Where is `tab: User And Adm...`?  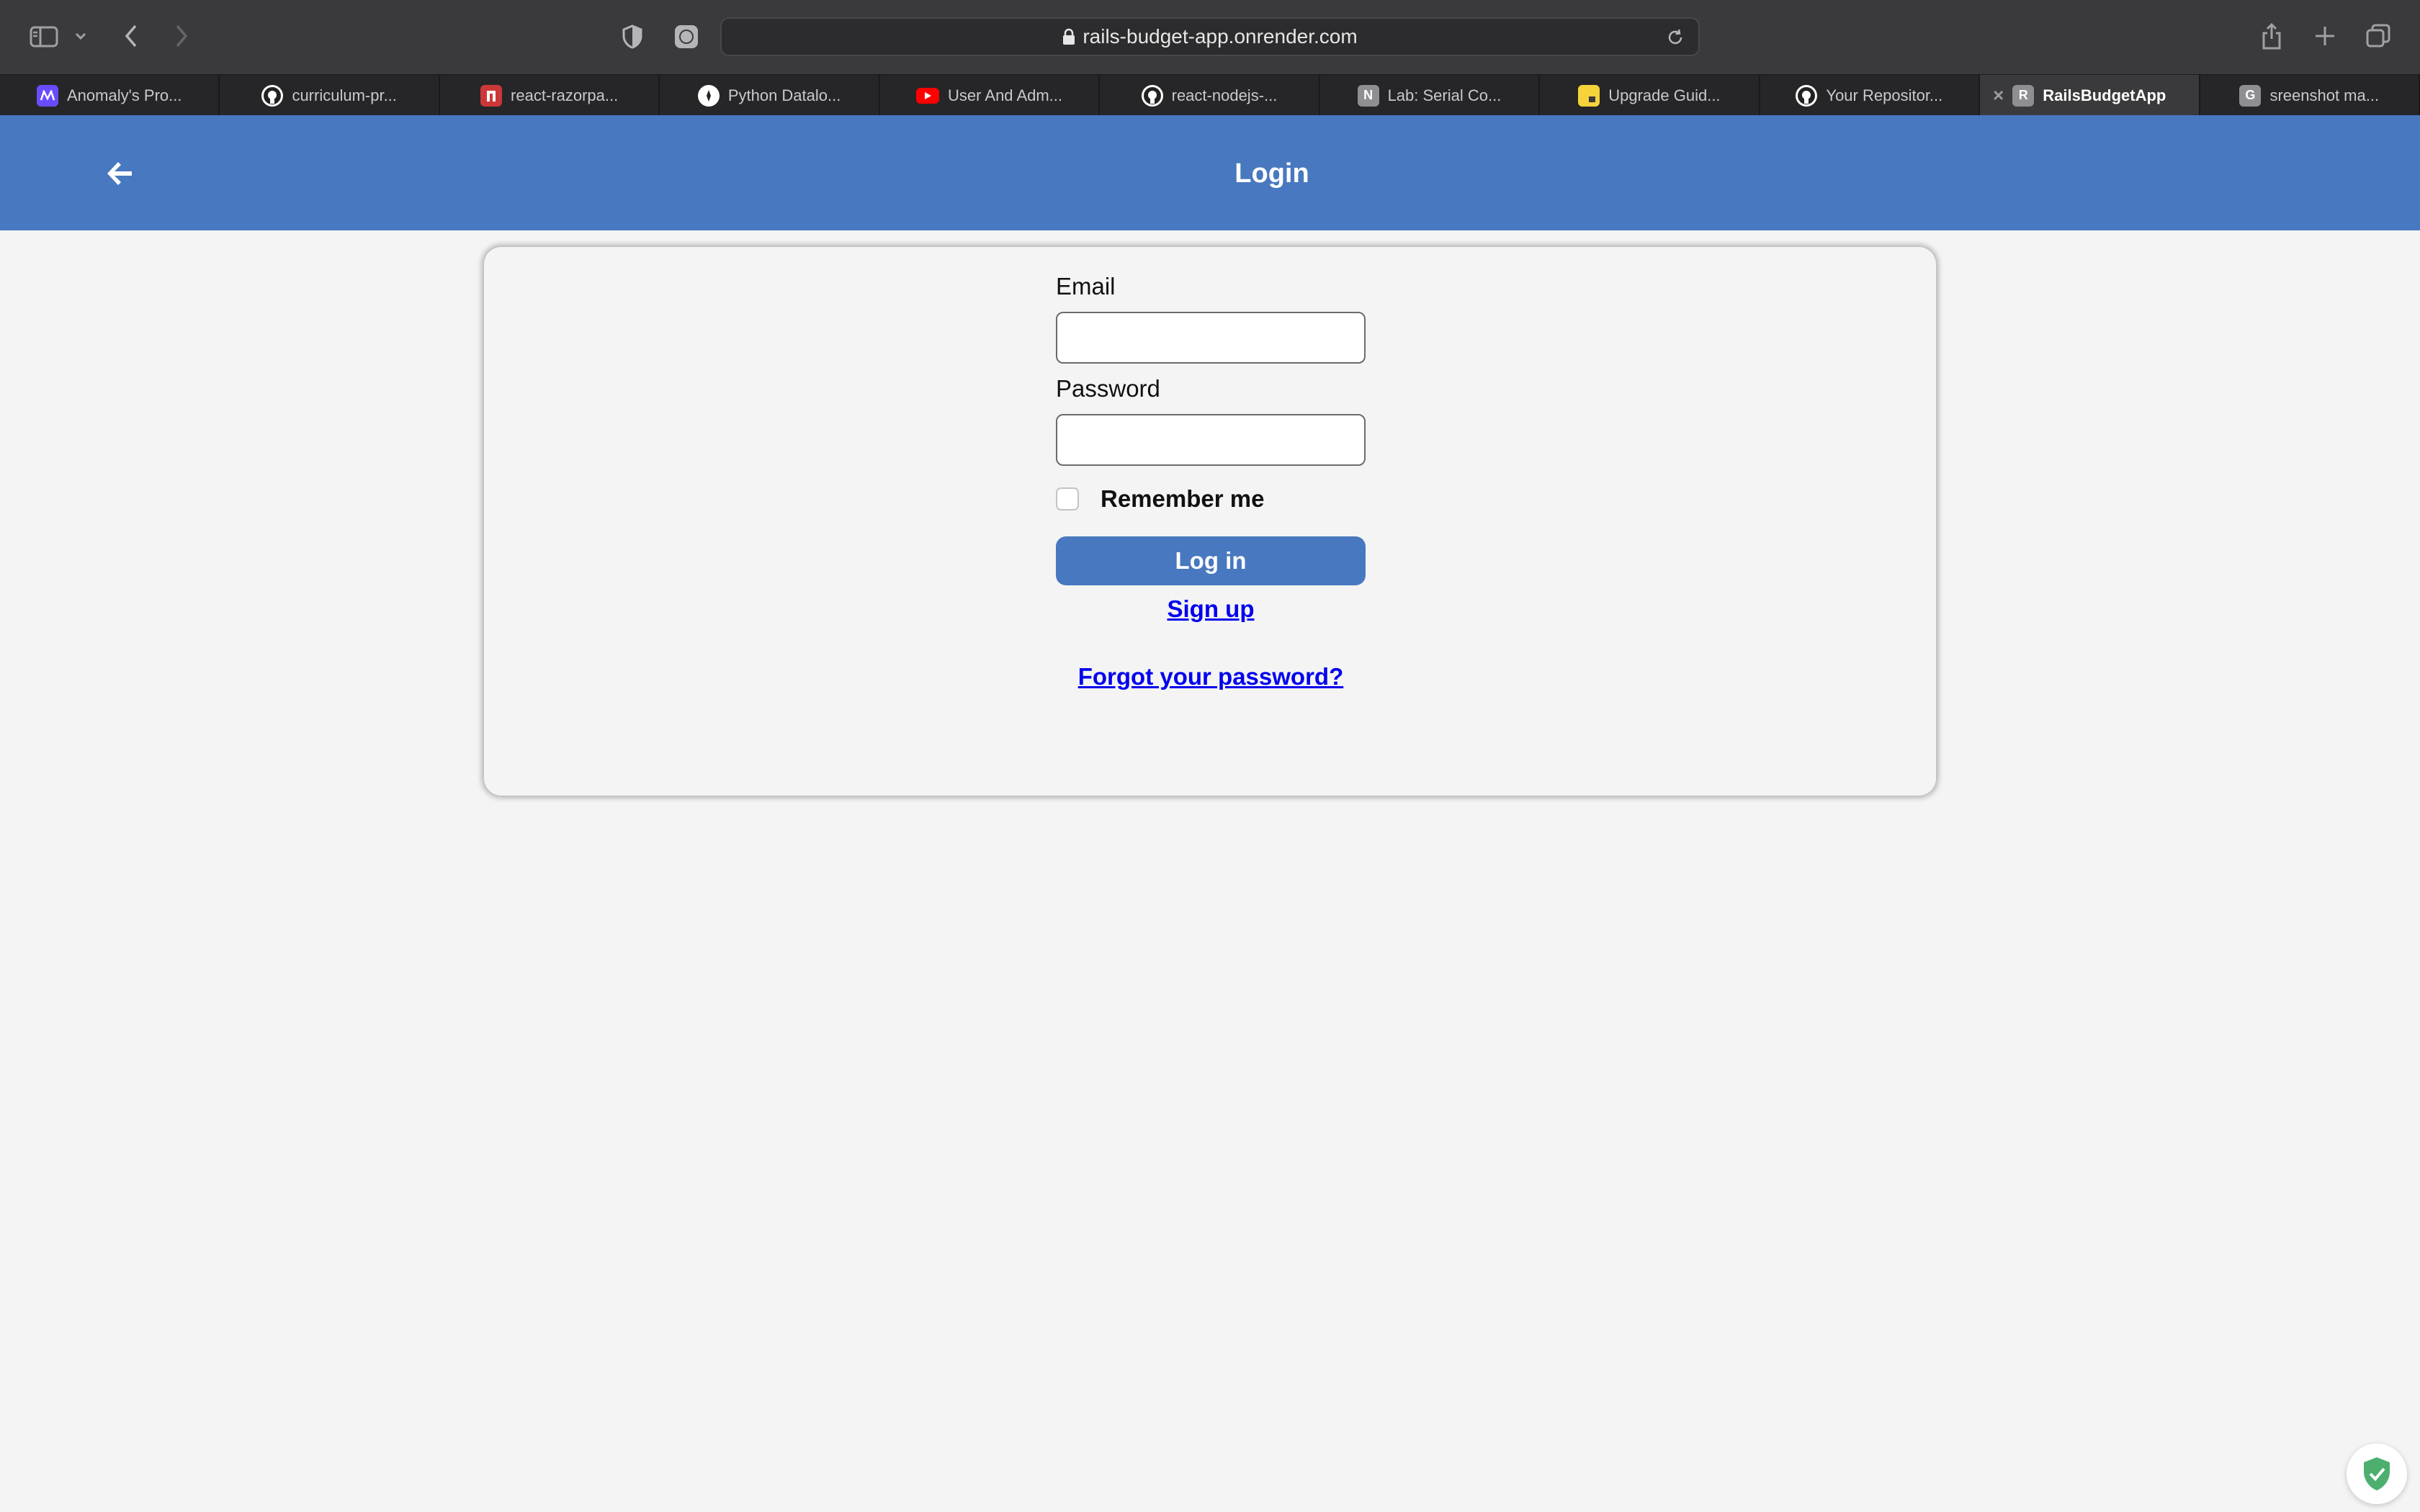 tab: User And Adm... is located at coordinates (990, 95).